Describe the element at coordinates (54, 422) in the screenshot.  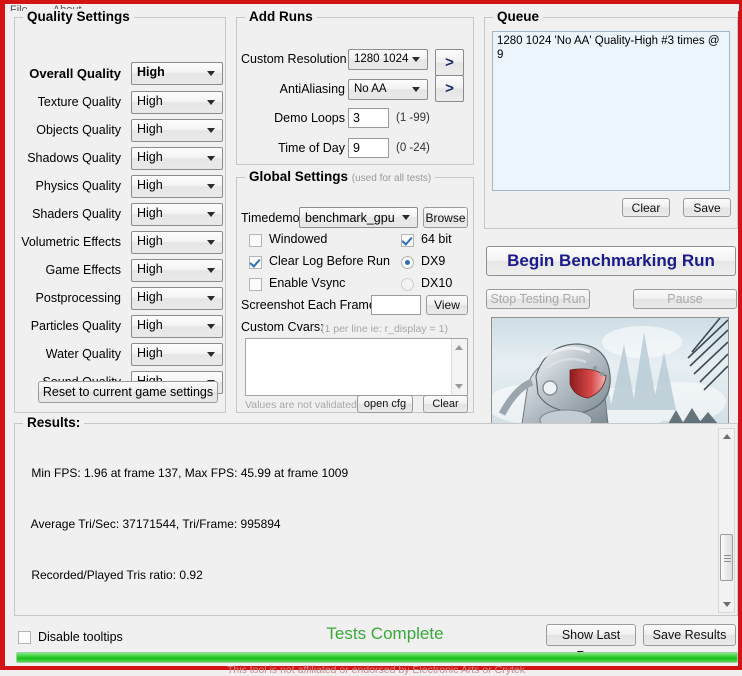
I see `results-title: Results:` at that location.